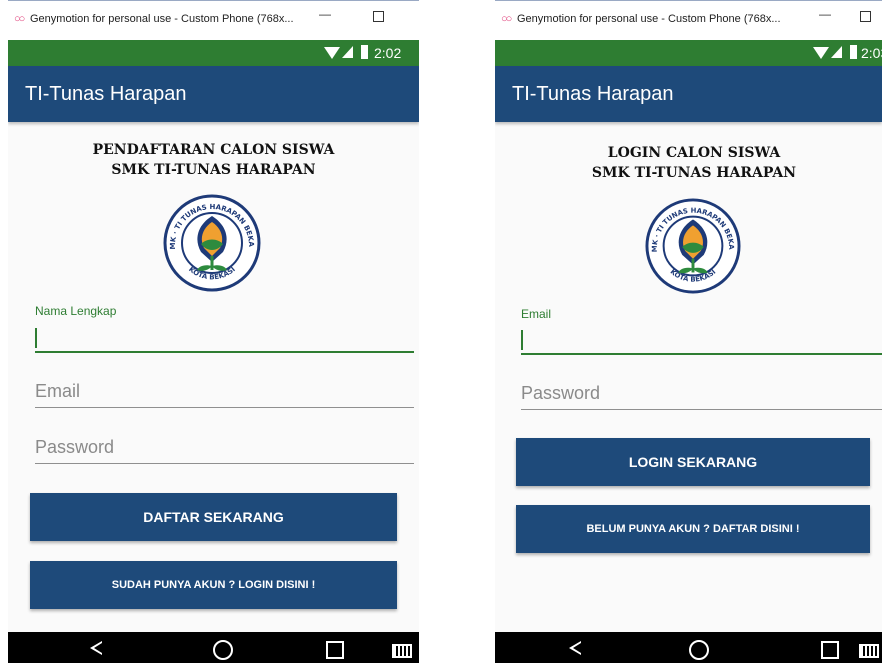 Image resolution: width=882 pixels, height=663 pixels. I want to click on email-field-label: Email, so click(536, 314).